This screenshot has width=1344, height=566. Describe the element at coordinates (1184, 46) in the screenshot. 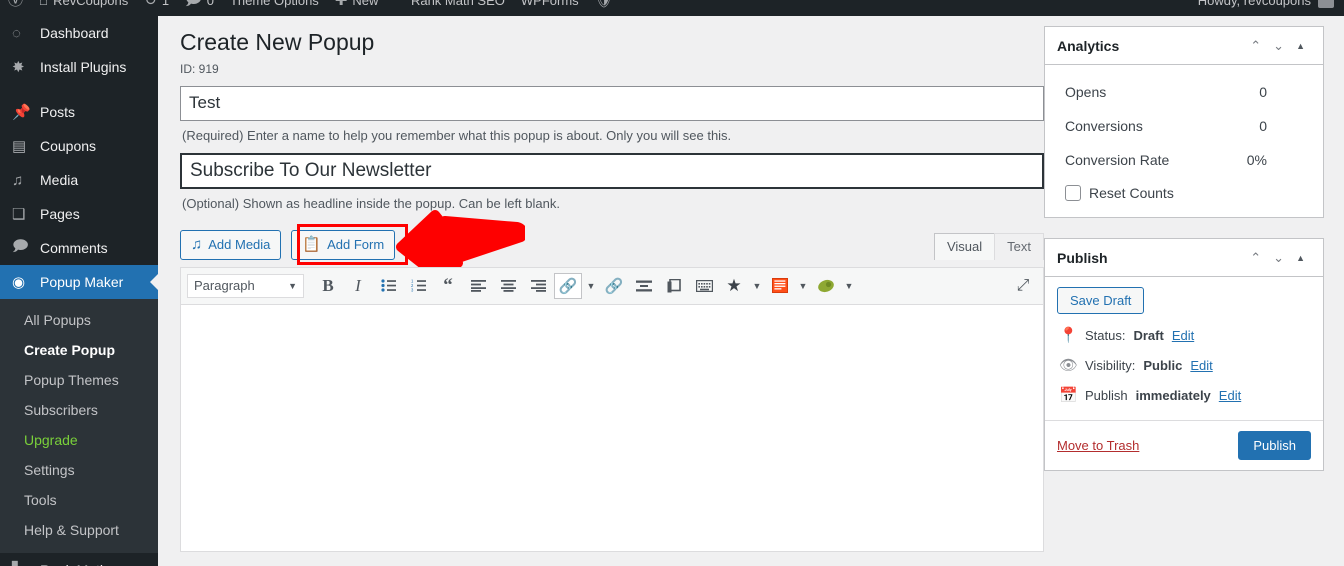

I see `analytics-panel-header: Analytics ⌃ ⌄ ▲` at that location.